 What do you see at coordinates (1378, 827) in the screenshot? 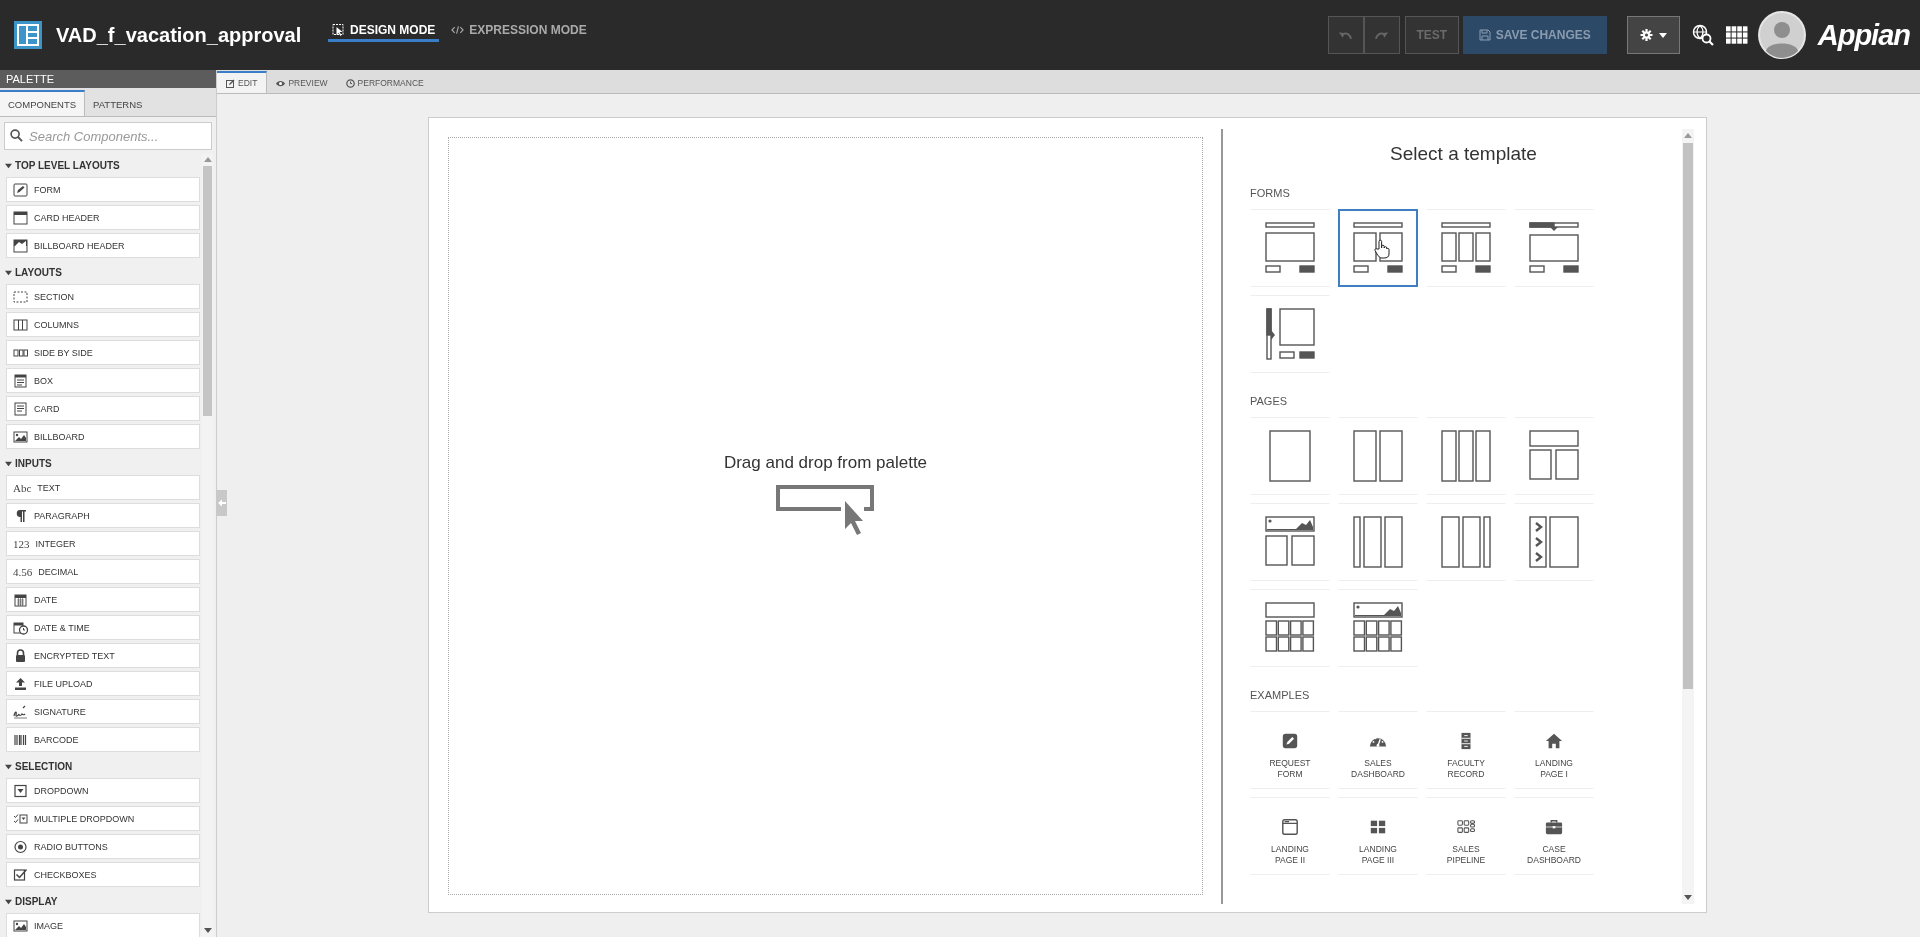
I see `tiles-icon` at bounding box center [1378, 827].